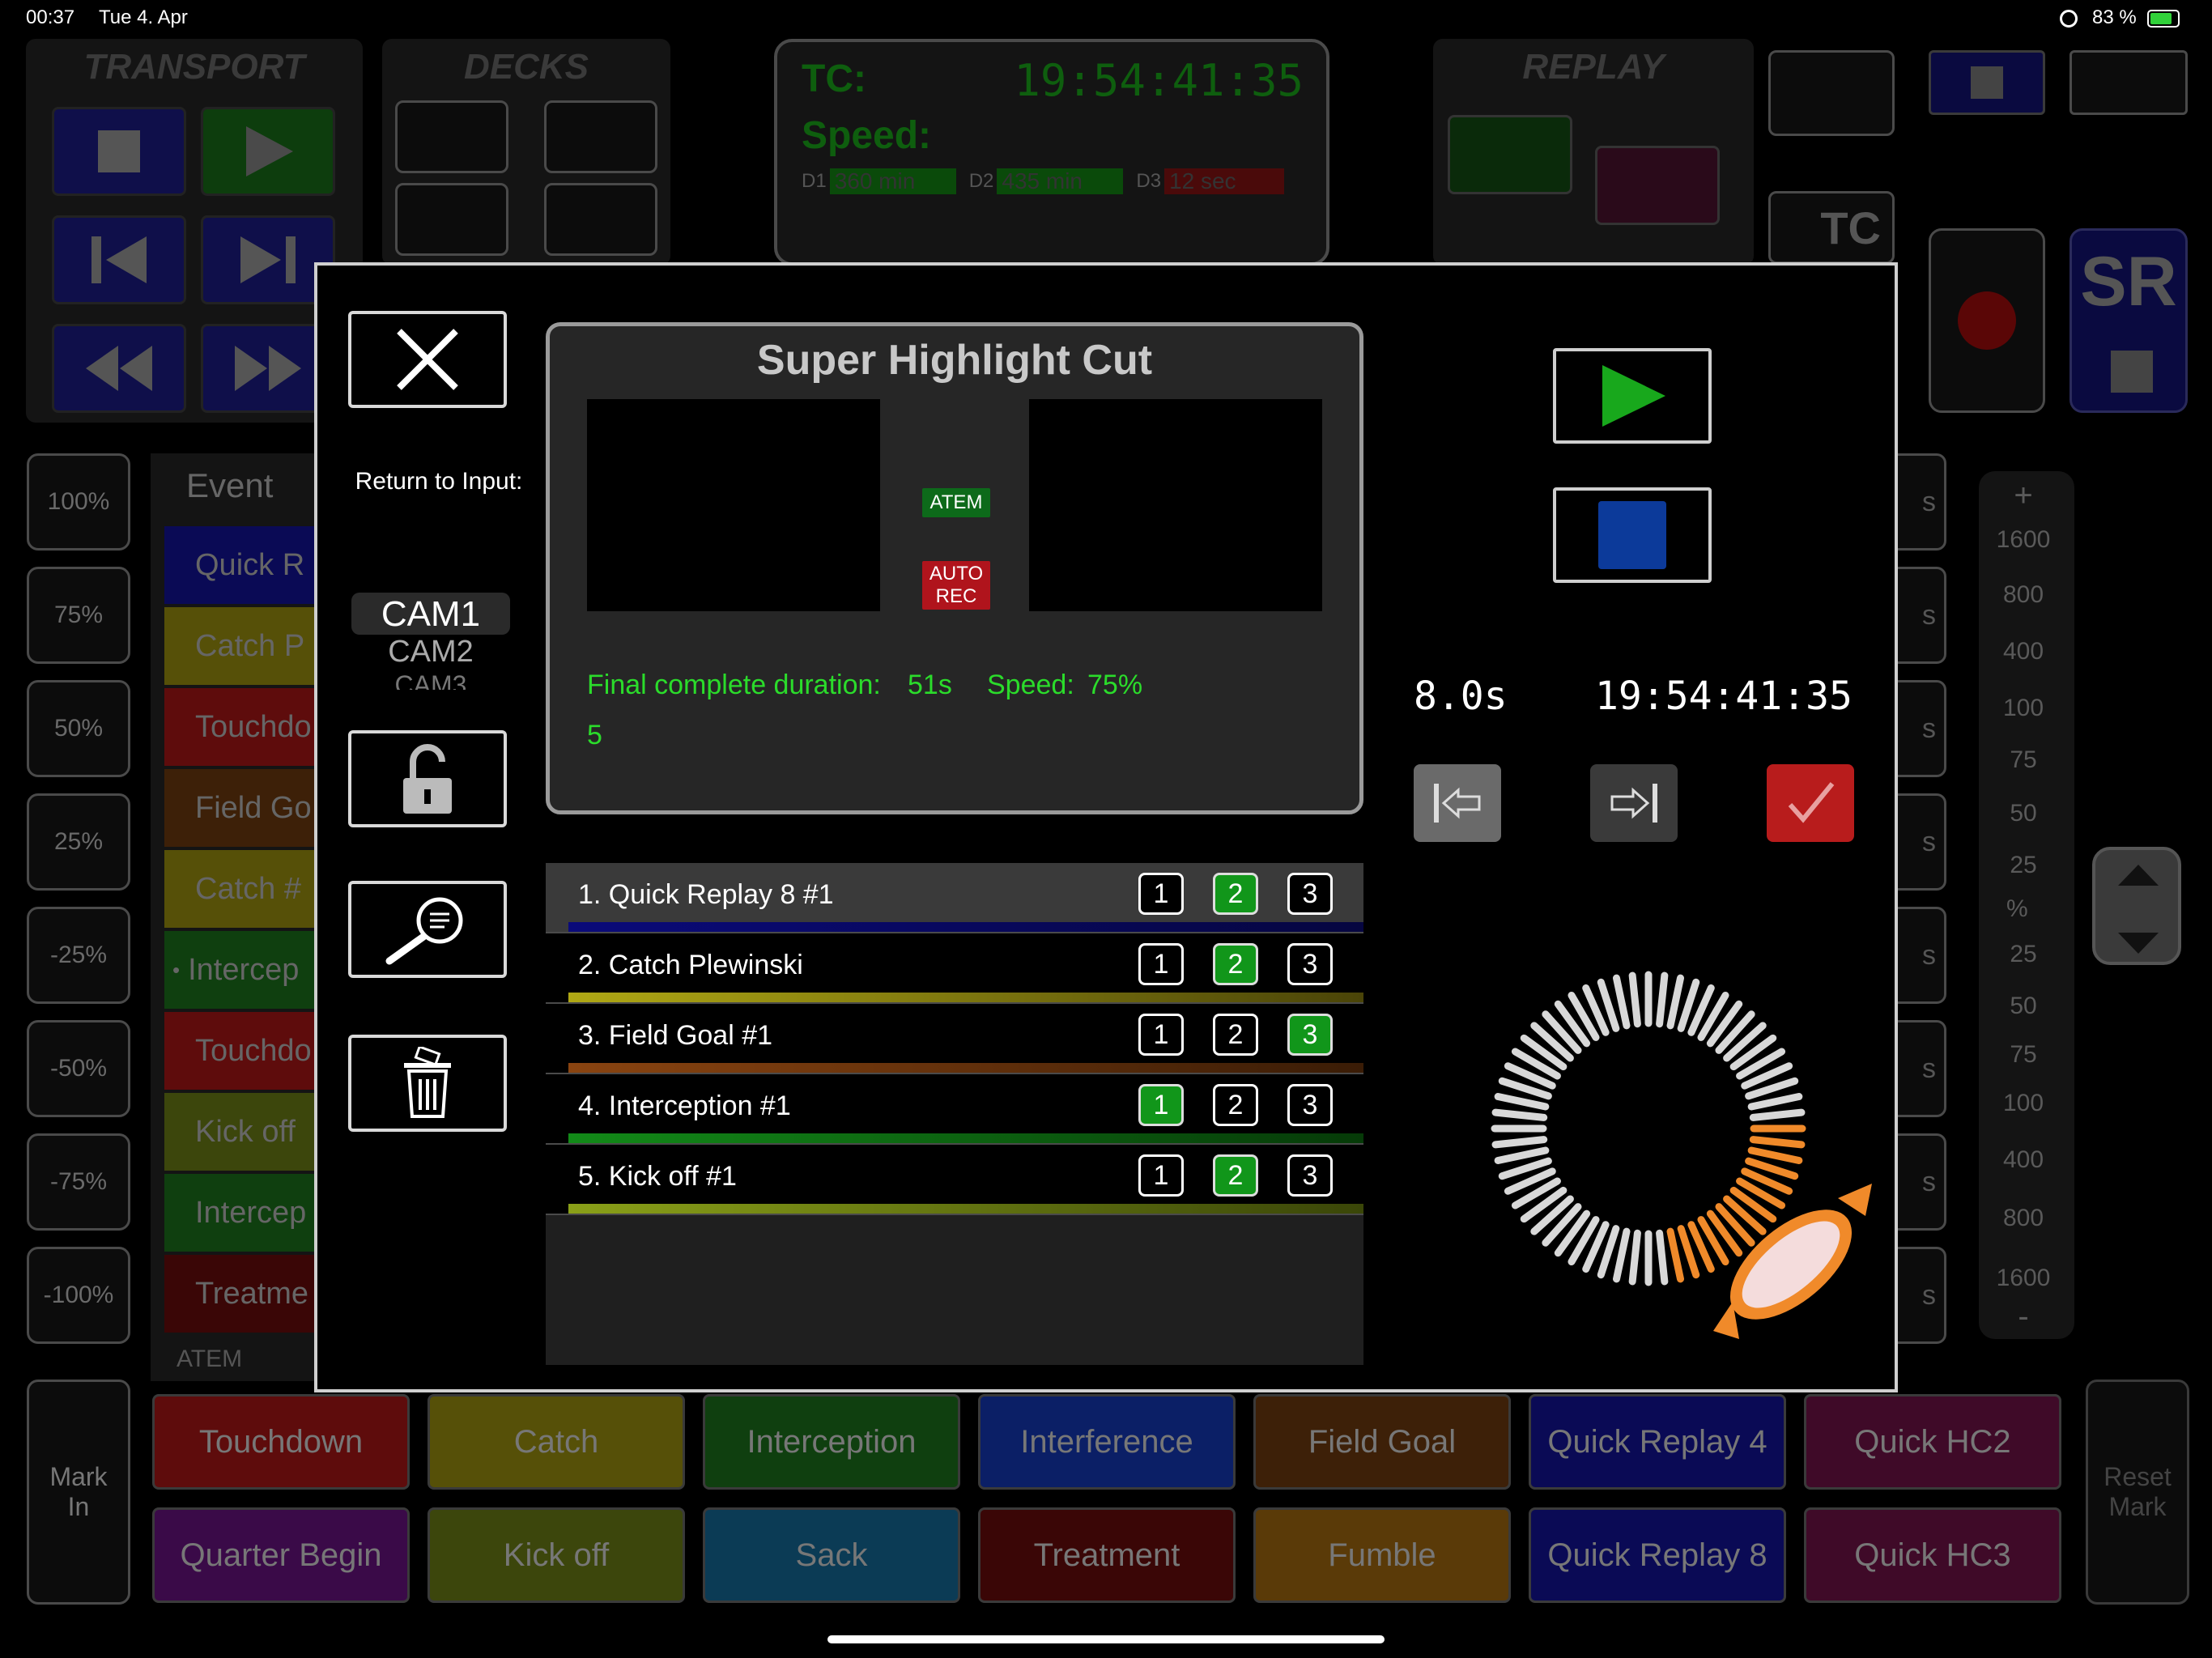 The height and width of the screenshot is (1658, 2212). I want to click on event-row: Catch P, so click(241, 646).